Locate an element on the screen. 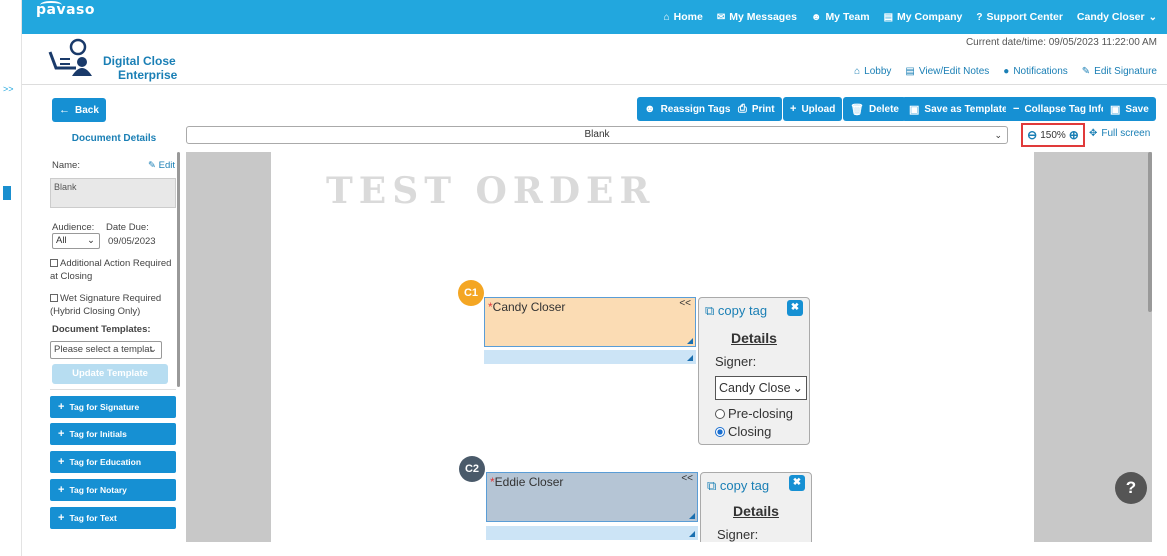  fullscreen-button: ✥ Full screen is located at coordinates (1119, 133).